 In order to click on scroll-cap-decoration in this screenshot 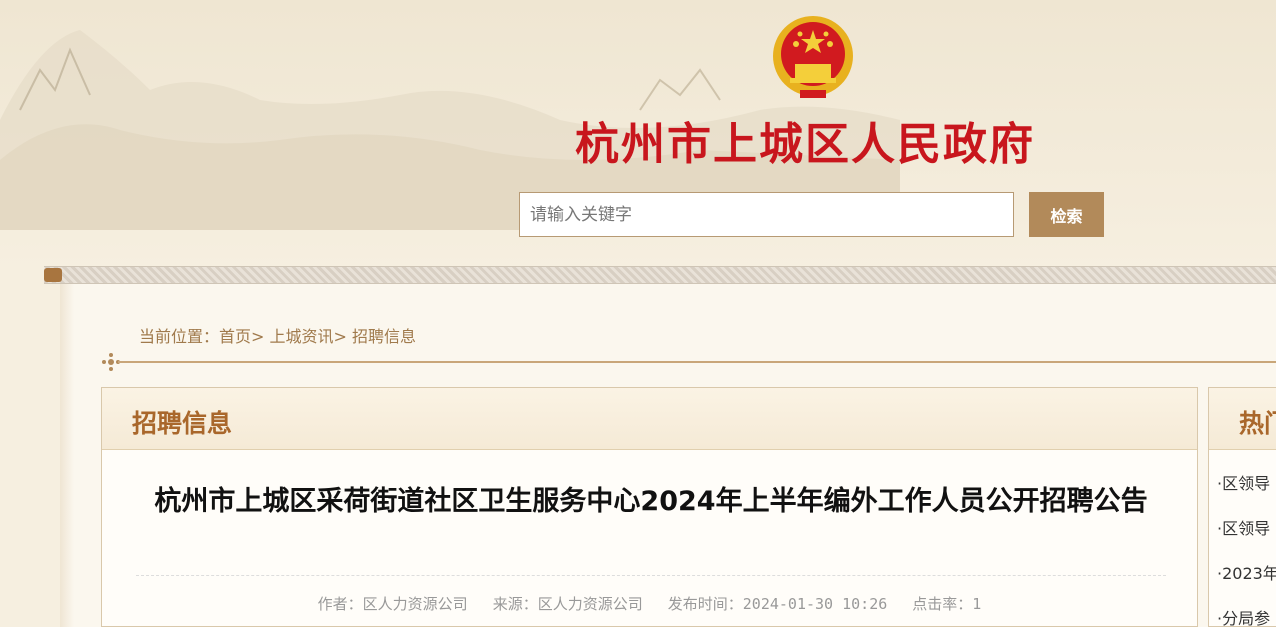, I will do `click(53, 275)`.